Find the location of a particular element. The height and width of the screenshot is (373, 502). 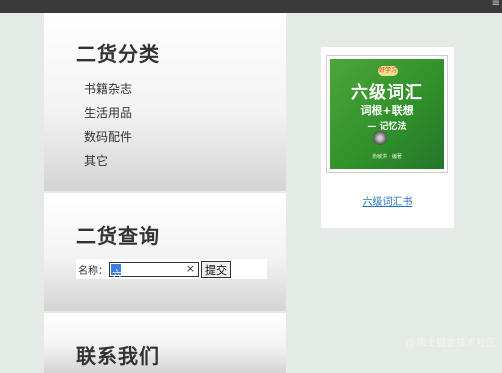

submit-button: 提交 is located at coordinates (216, 269).